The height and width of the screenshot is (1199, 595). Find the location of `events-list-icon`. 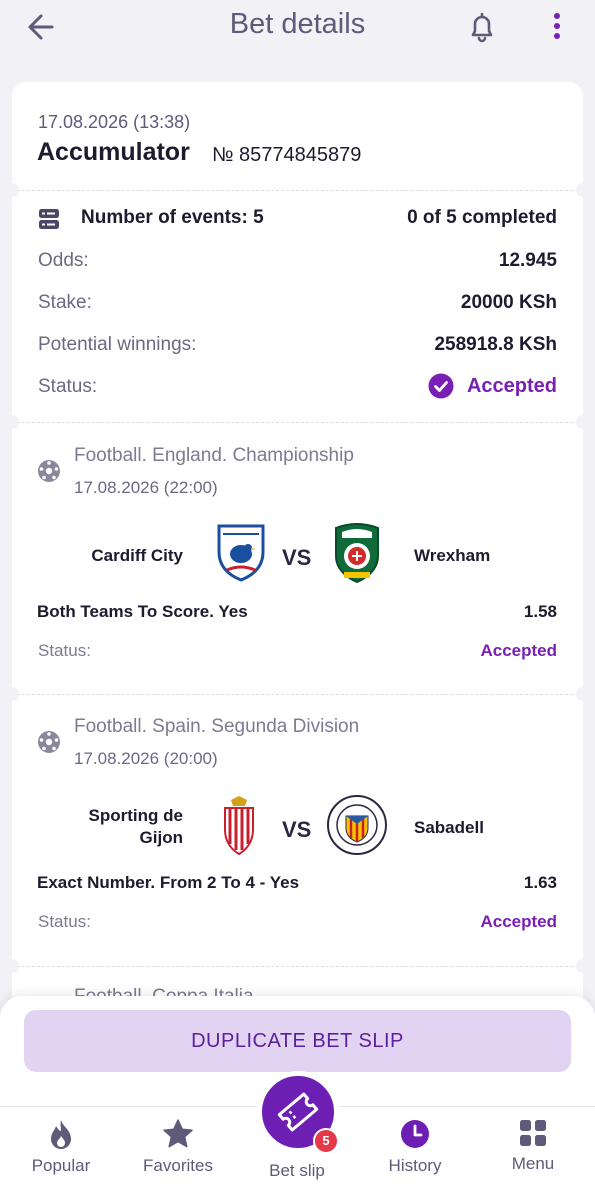

events-list-icon is located at coordinates (49, 219).